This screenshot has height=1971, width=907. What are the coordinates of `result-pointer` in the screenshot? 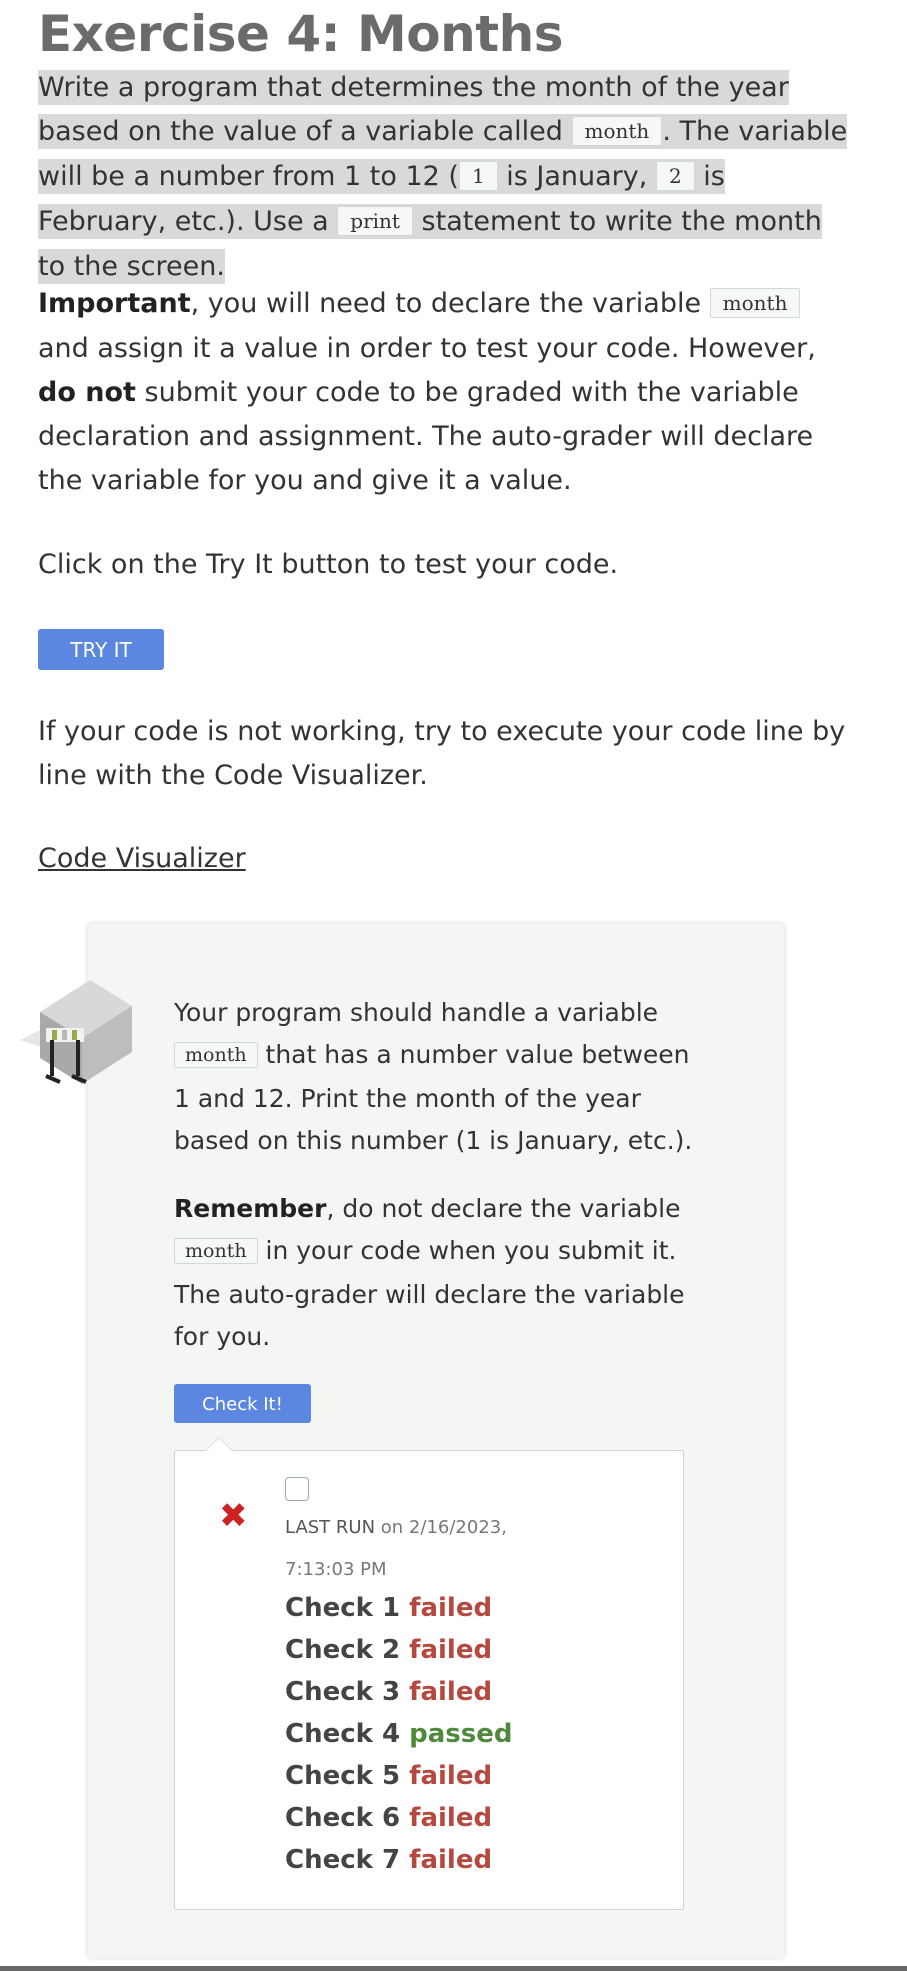 It's located at (219, 1444).